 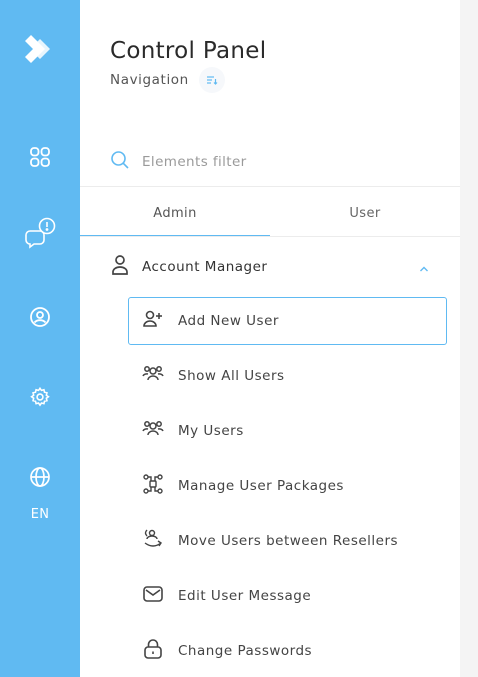 What do you see at coordinates (40, 157) in the screenshot?
I see `grid-icon` at bounding box center [40, 157].